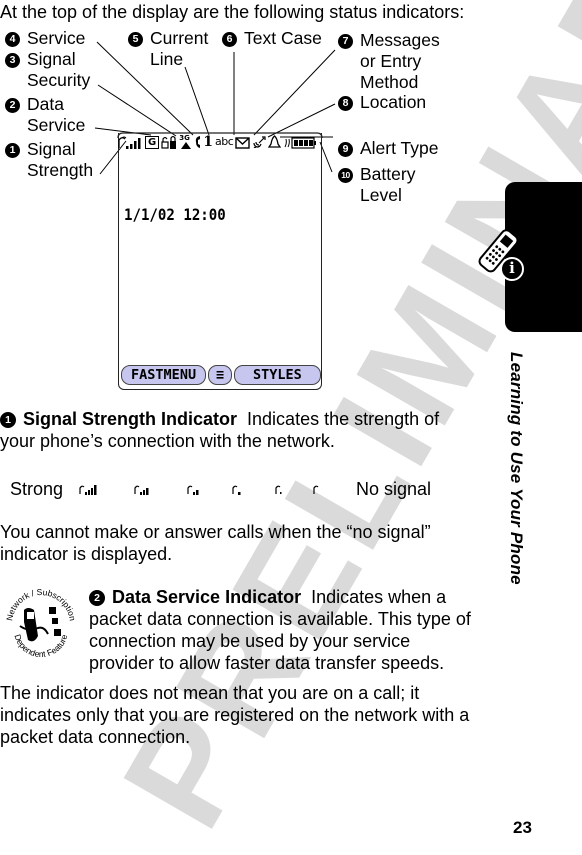  Describe the element at coordinates (393, 102) in the screenshot. I see `callout-label: Location` at that location.